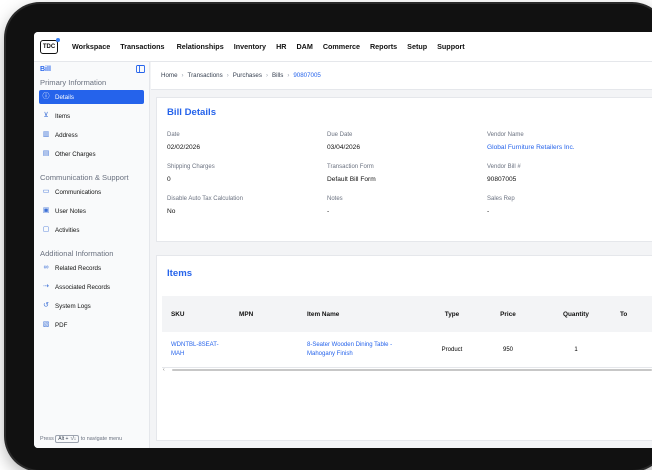 Image resolution: width=652 pixels, height=470 pixels. I want to click on sidebar-item-pdf: ▧ PDF, so click(91, 325).